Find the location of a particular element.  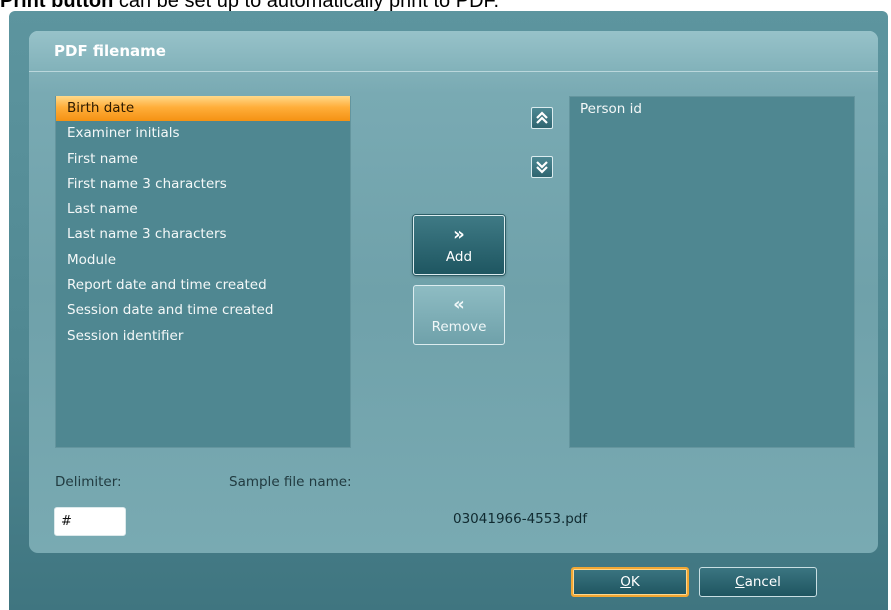

cancel-button: Cancel is located at coordinates (758, 582).